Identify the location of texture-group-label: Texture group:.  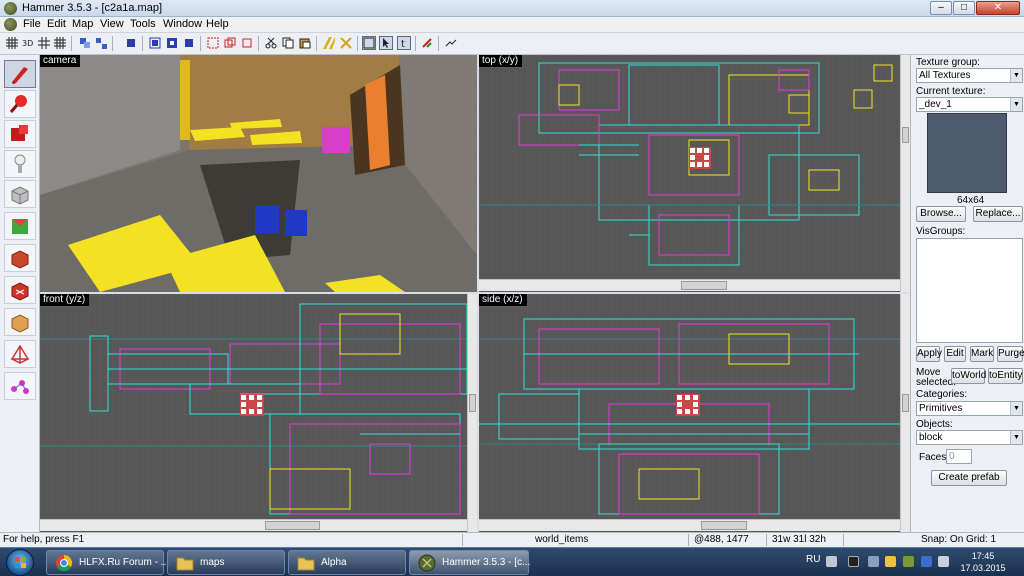
(948, 62).